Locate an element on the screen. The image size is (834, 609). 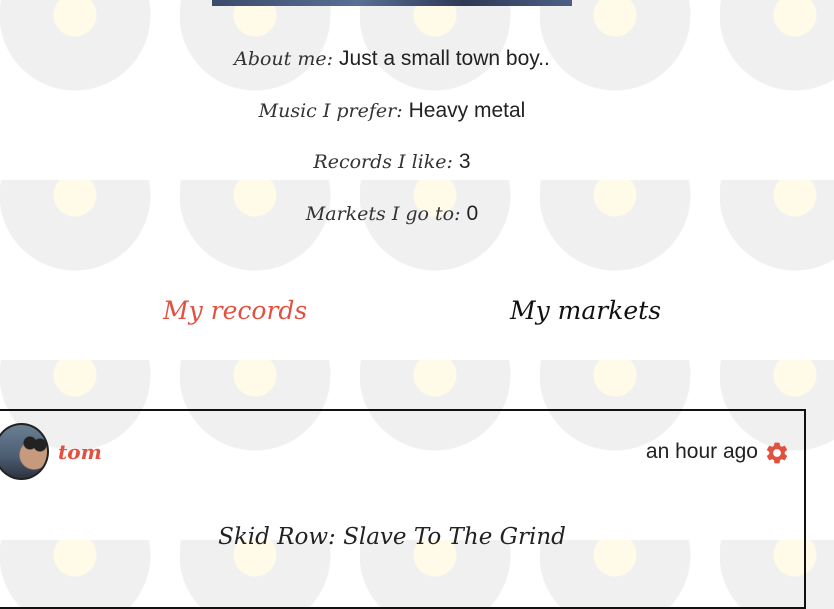
records-liked-row: Records I like: 3 is located at coordinates (392, 162).